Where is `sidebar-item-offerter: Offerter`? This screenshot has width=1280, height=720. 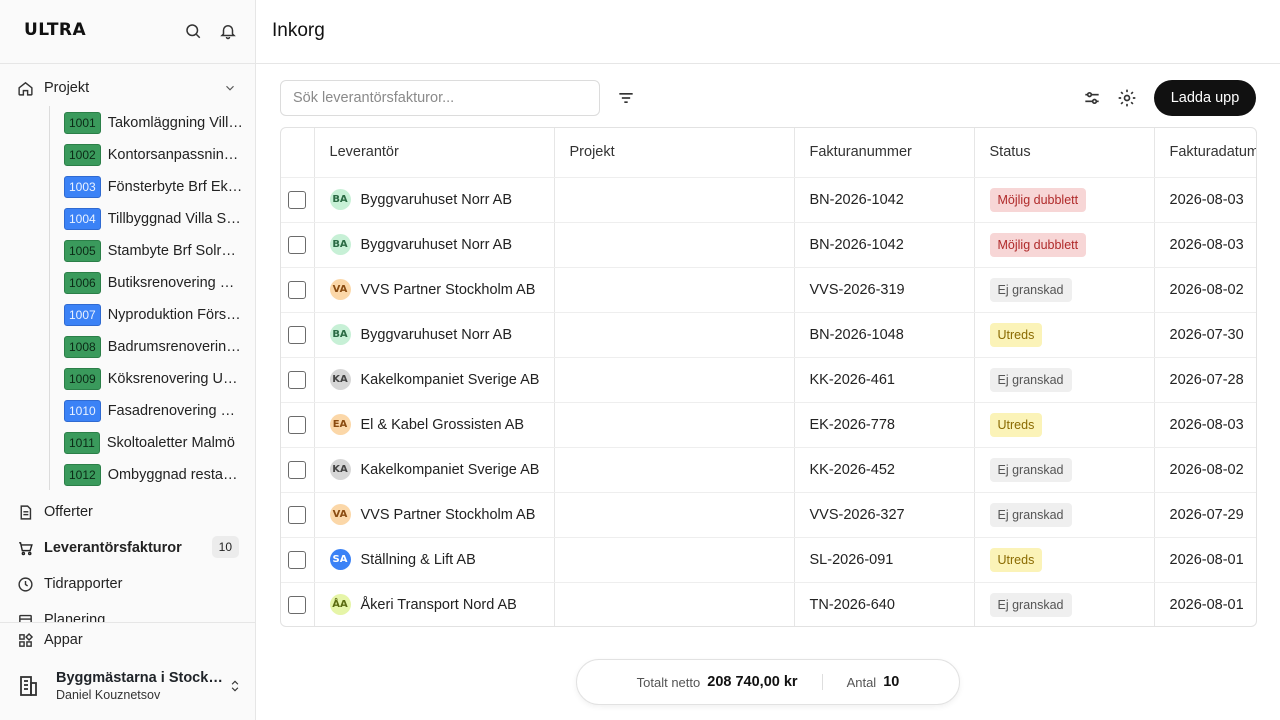
sidebar-item-offerter: Offerter is located at coordinates (127, 512).